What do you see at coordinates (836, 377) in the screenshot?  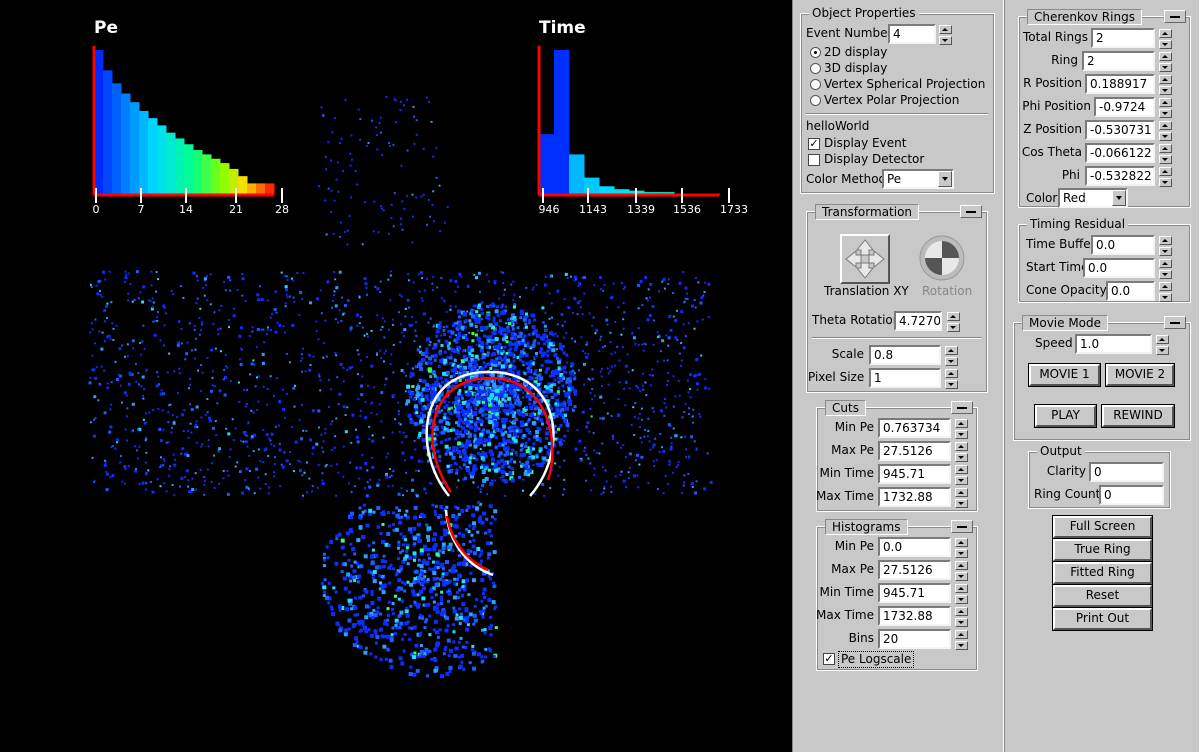 I see `pixel-size-label: Pixel Size` at bounding box center [836, 377].